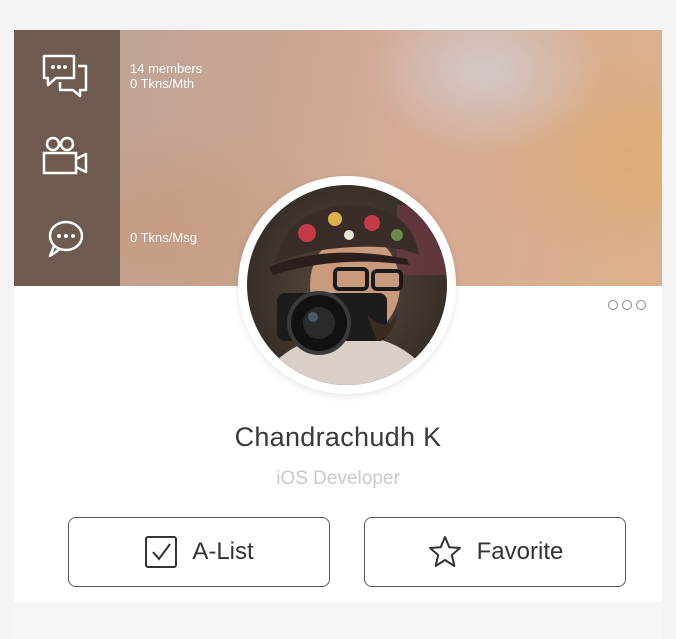 The image size is (676, 639). I want to click on alist-button: A-List, so click(199, 552).